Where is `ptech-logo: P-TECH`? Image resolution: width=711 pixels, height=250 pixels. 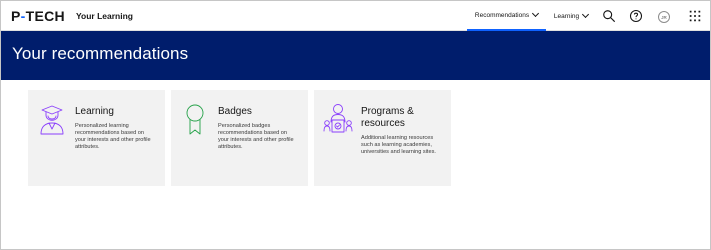 ptech-logo: P-TECH is located at coordinates (38, 16).